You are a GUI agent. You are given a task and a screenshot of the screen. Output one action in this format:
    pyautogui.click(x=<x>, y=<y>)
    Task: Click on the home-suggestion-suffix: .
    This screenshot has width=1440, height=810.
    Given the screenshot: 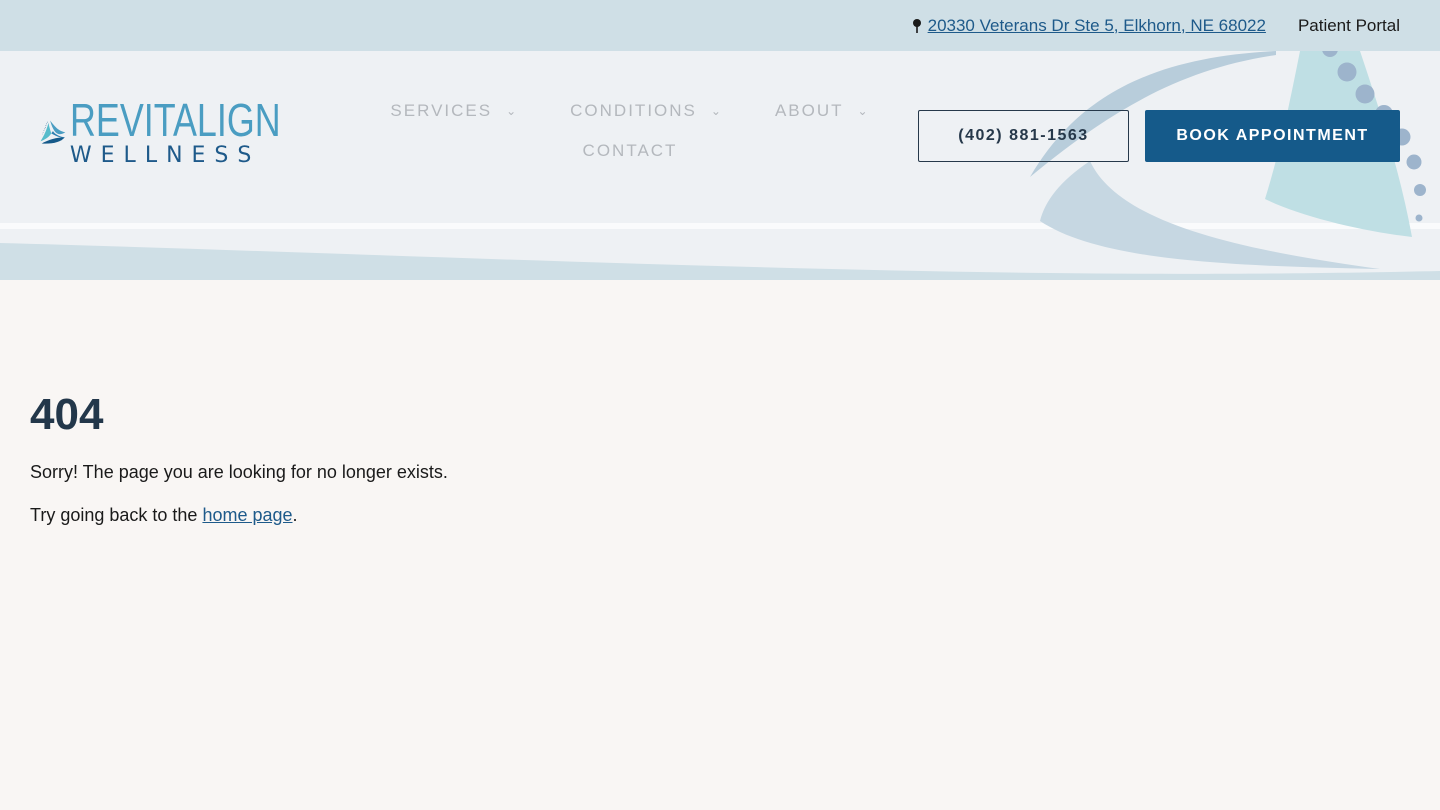 What is the action you would take?
    pyautogui.click(x=295, y=515)
    